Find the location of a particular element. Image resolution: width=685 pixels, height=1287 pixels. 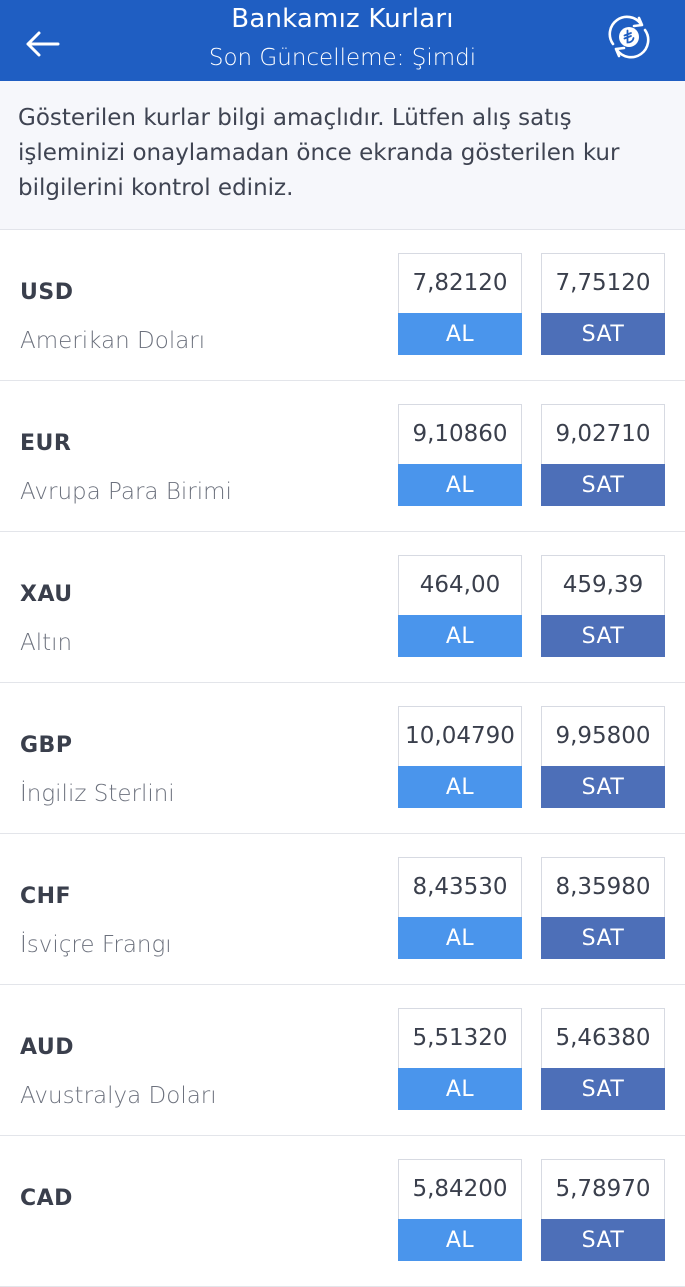

sell-rate-button: 8,35980 SAT is located at coordinates (603, 908).